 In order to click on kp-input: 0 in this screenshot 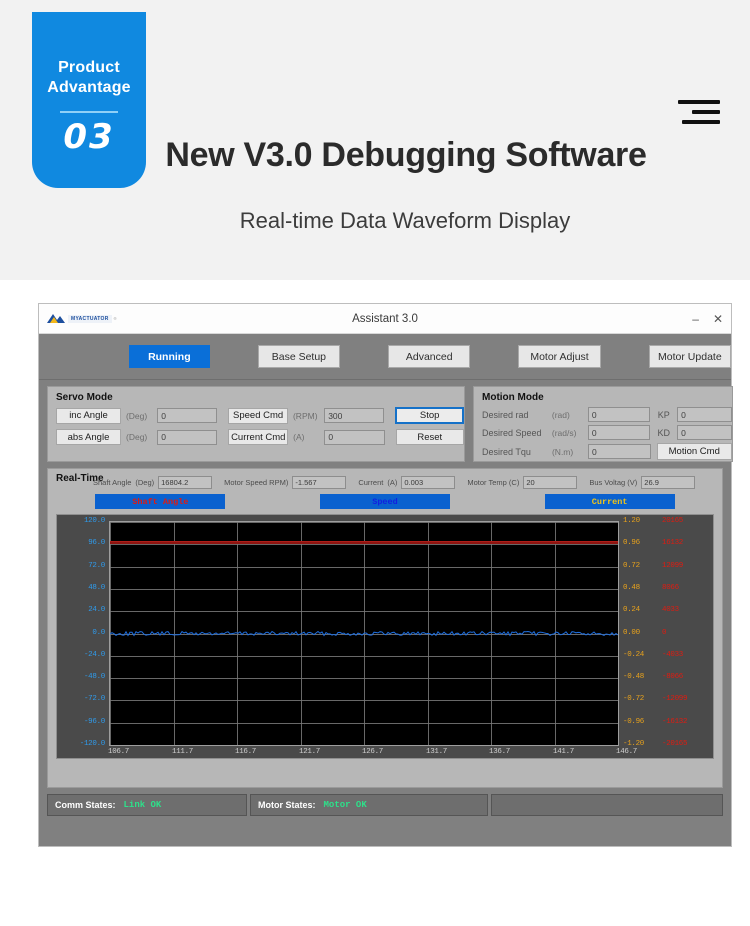, I will do `click(704, 414)`.